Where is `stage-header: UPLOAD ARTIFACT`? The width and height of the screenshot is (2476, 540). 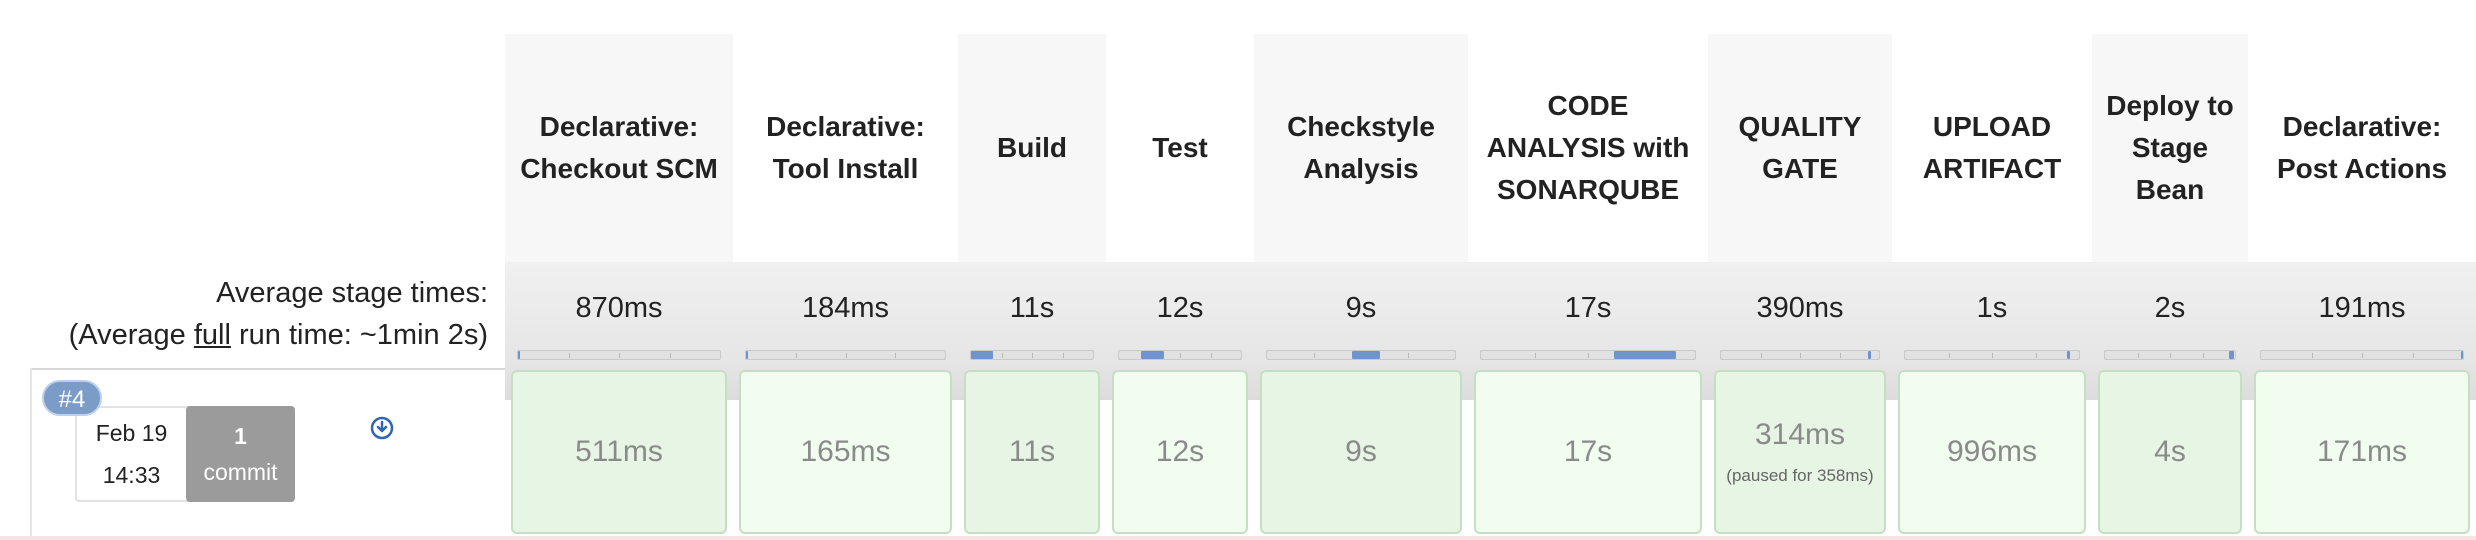 stage-header: UPLOAD ARTIFACT is located at coordinates (1992, 148).